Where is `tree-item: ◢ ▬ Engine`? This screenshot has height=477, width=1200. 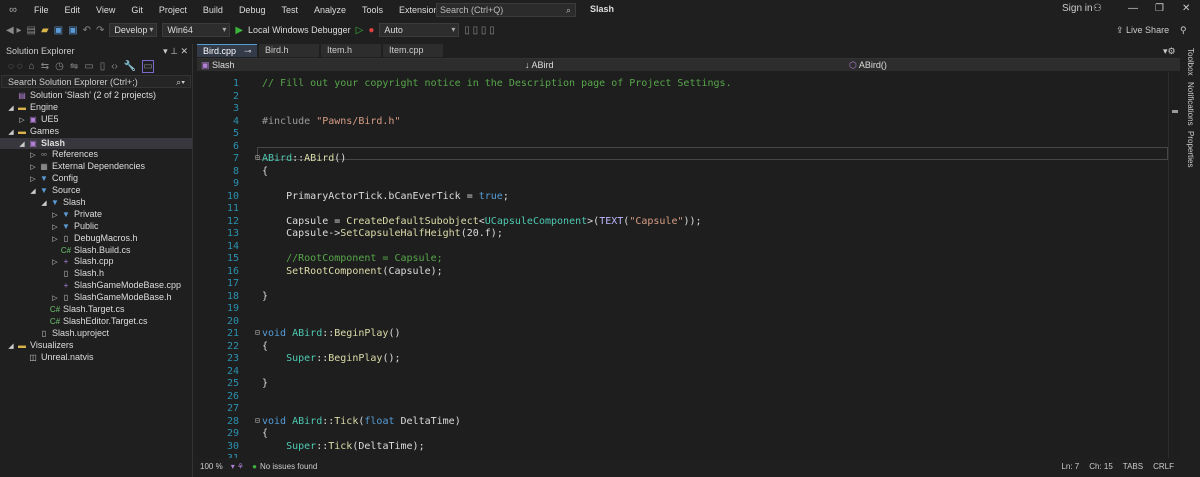
tree-item: ◢ ▬ Engine is located at coordinates (96, 108).